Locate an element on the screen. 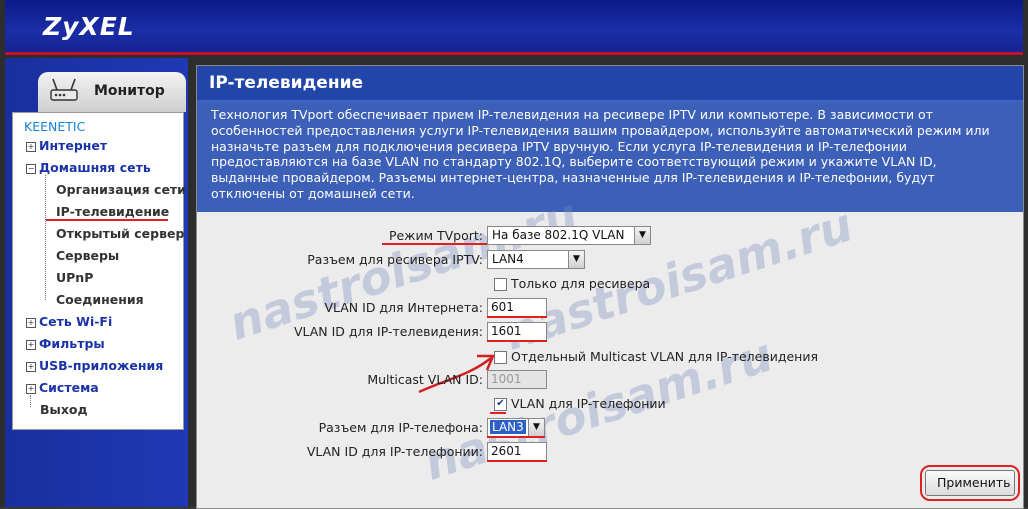 The width and height of the screenshot is (1028, 509). vlan-iptv-input: 1601 is located at coordinates (517, 331).